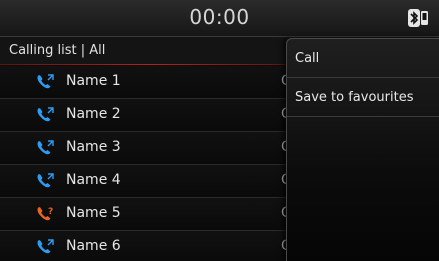 The image size is (439, 261). Describe the element at coordinates (150, 82) in the screenshot. I see `list-item: Name 1 C` at that location.